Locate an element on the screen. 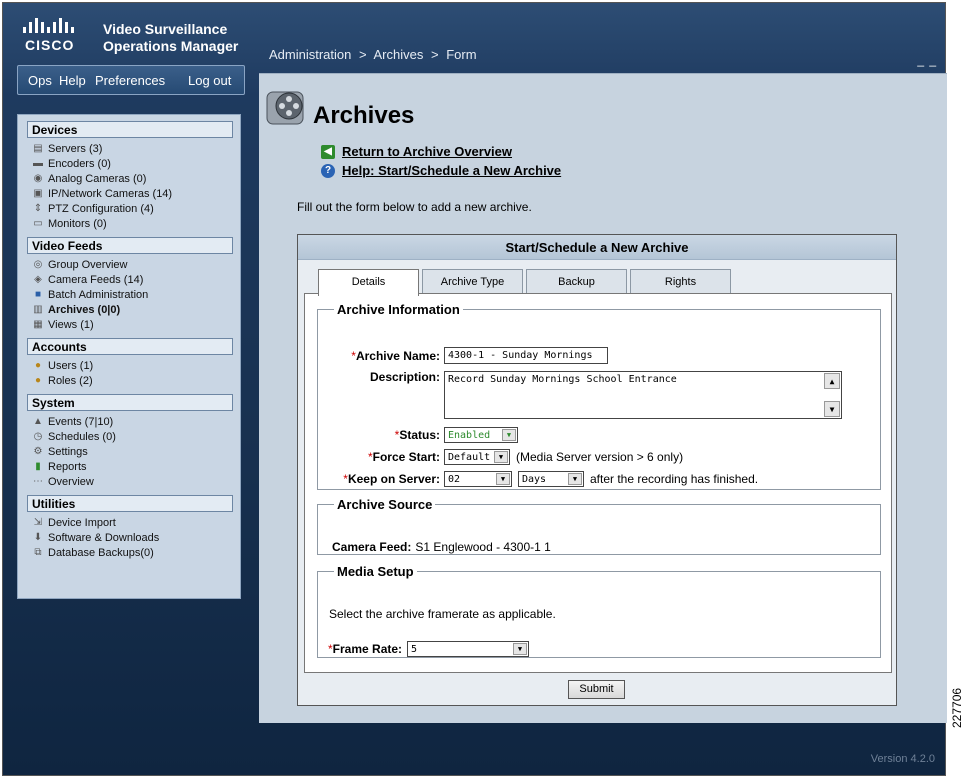 This screenshot has height=778, width=964. sidebar-item-software-downloads: ⬇ Software & Downloads is located at coordinates (130, 537).